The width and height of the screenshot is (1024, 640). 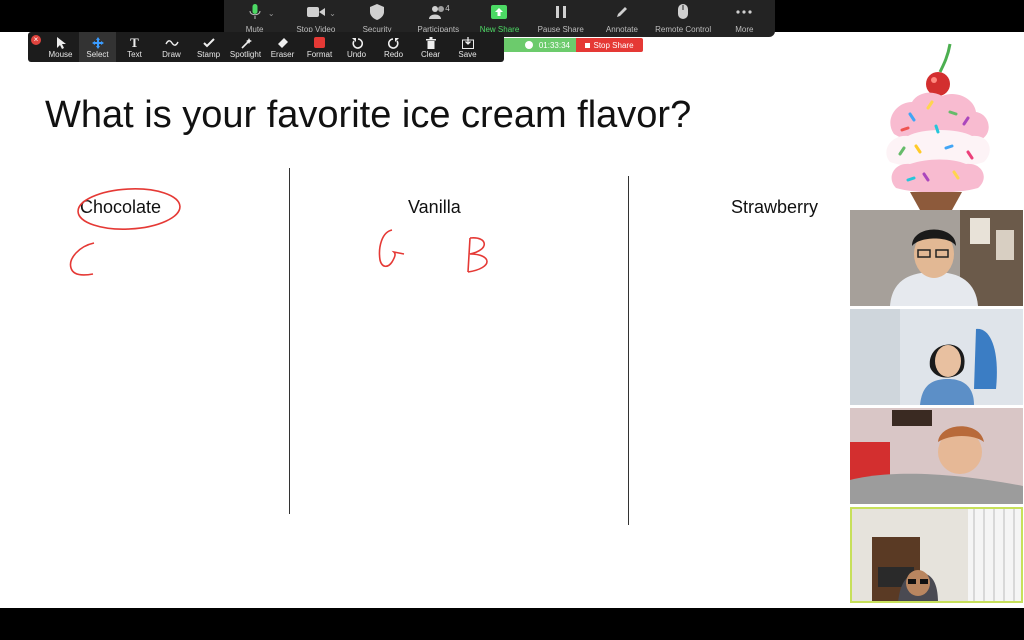 I want to click on more-label: More, so click(x=744, y=29).